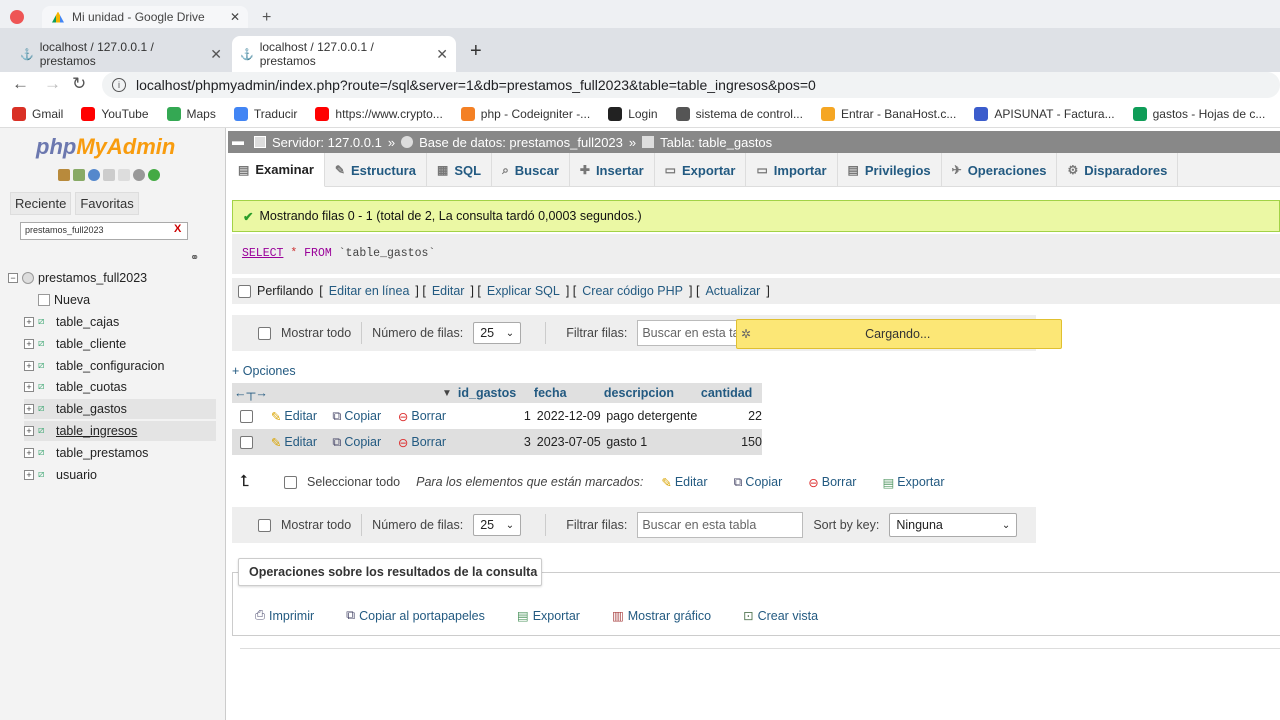 The image size is (1280, 720). What do you see at coordinates (124, 175) in the screenshot?
I see `docs-sql-icon` at bounding box center [124, 175].